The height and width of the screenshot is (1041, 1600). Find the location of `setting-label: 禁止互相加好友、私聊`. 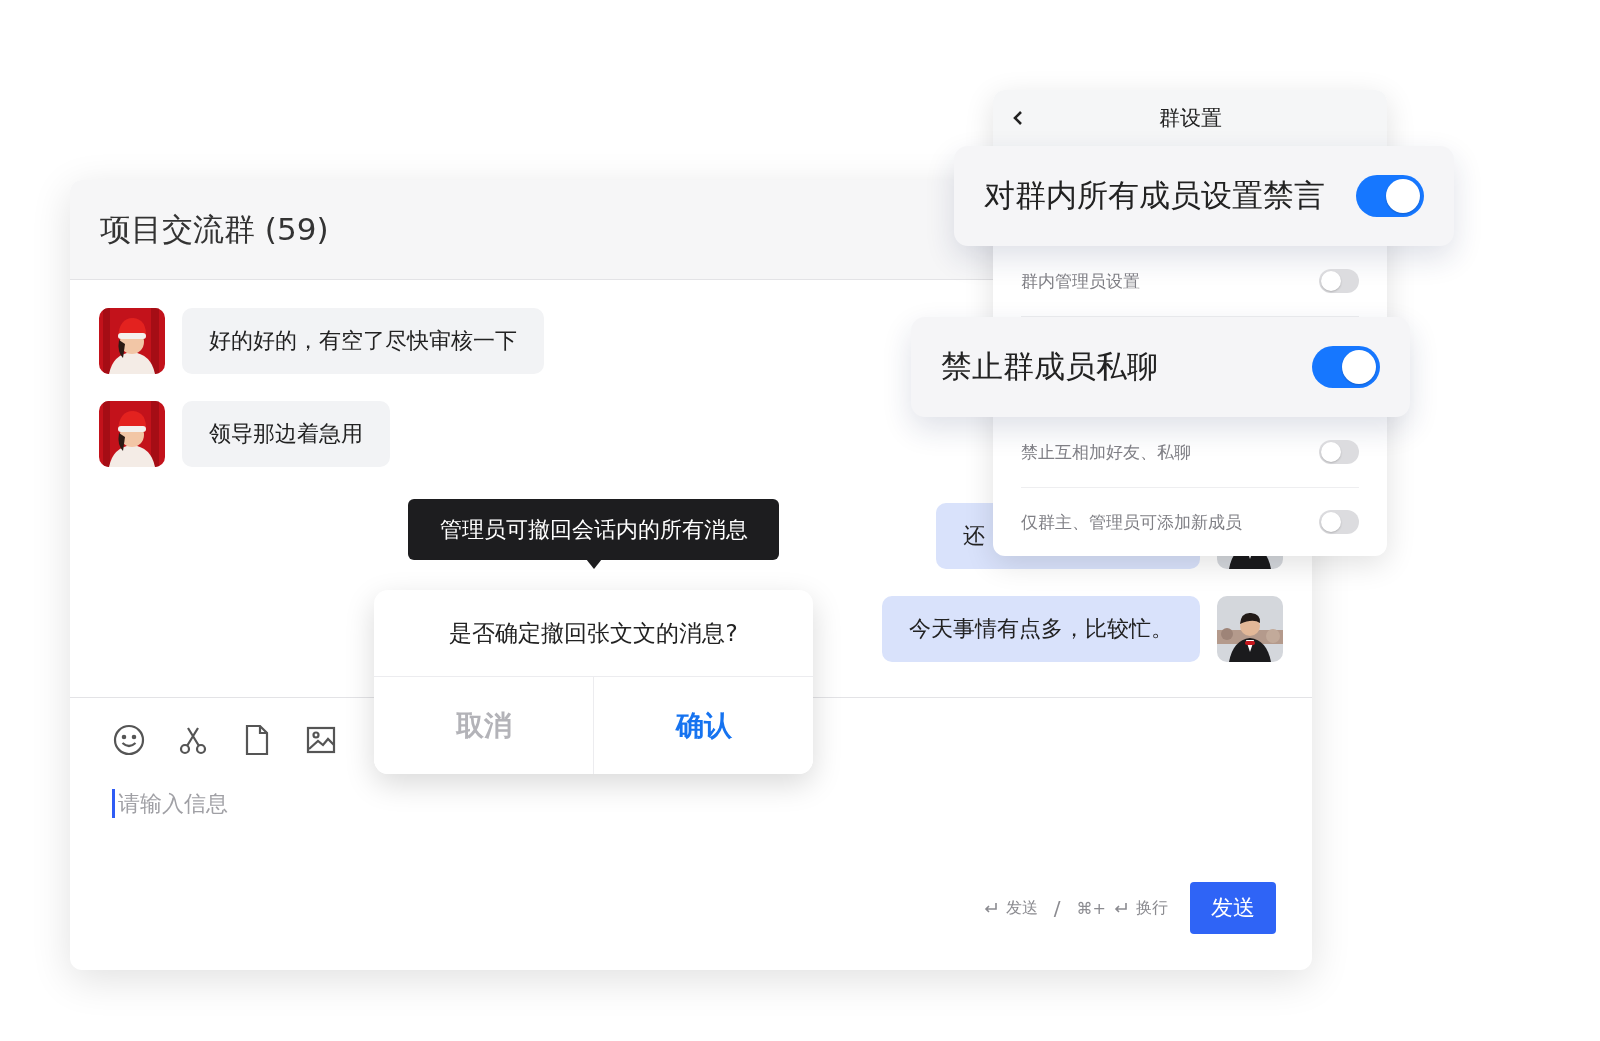

setting-label: 禁止互相加好友、私聊 is located at coordinates (1106, 452).